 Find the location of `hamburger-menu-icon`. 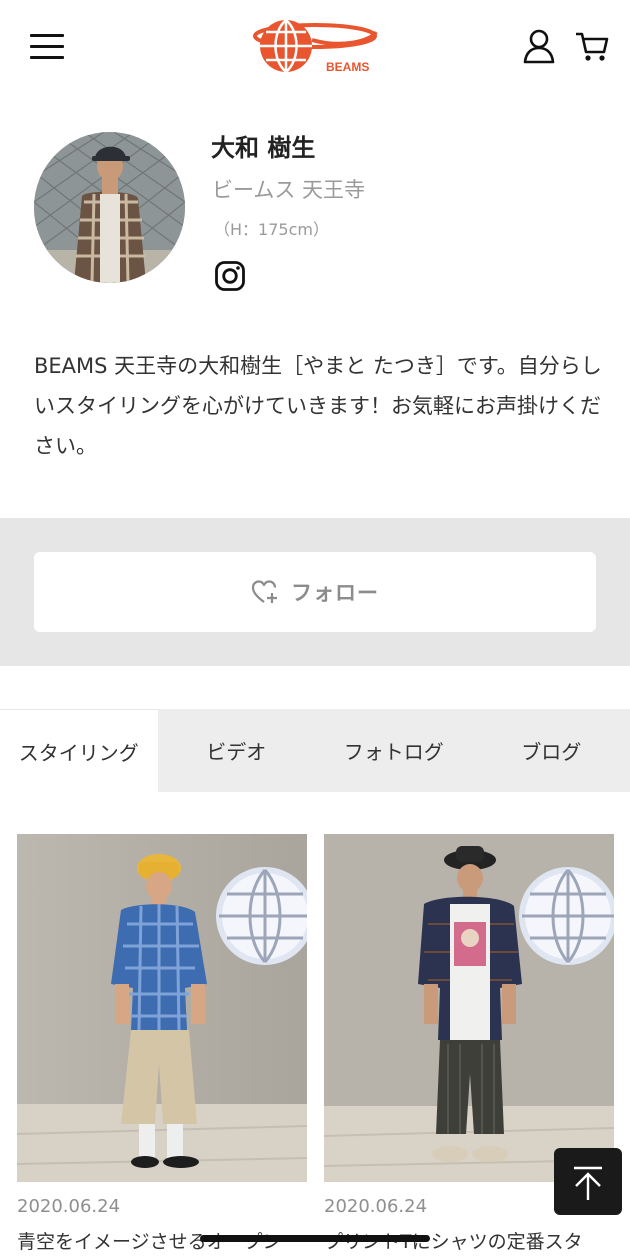

hamburger-menu-icon is located at coordinates (47, 47).